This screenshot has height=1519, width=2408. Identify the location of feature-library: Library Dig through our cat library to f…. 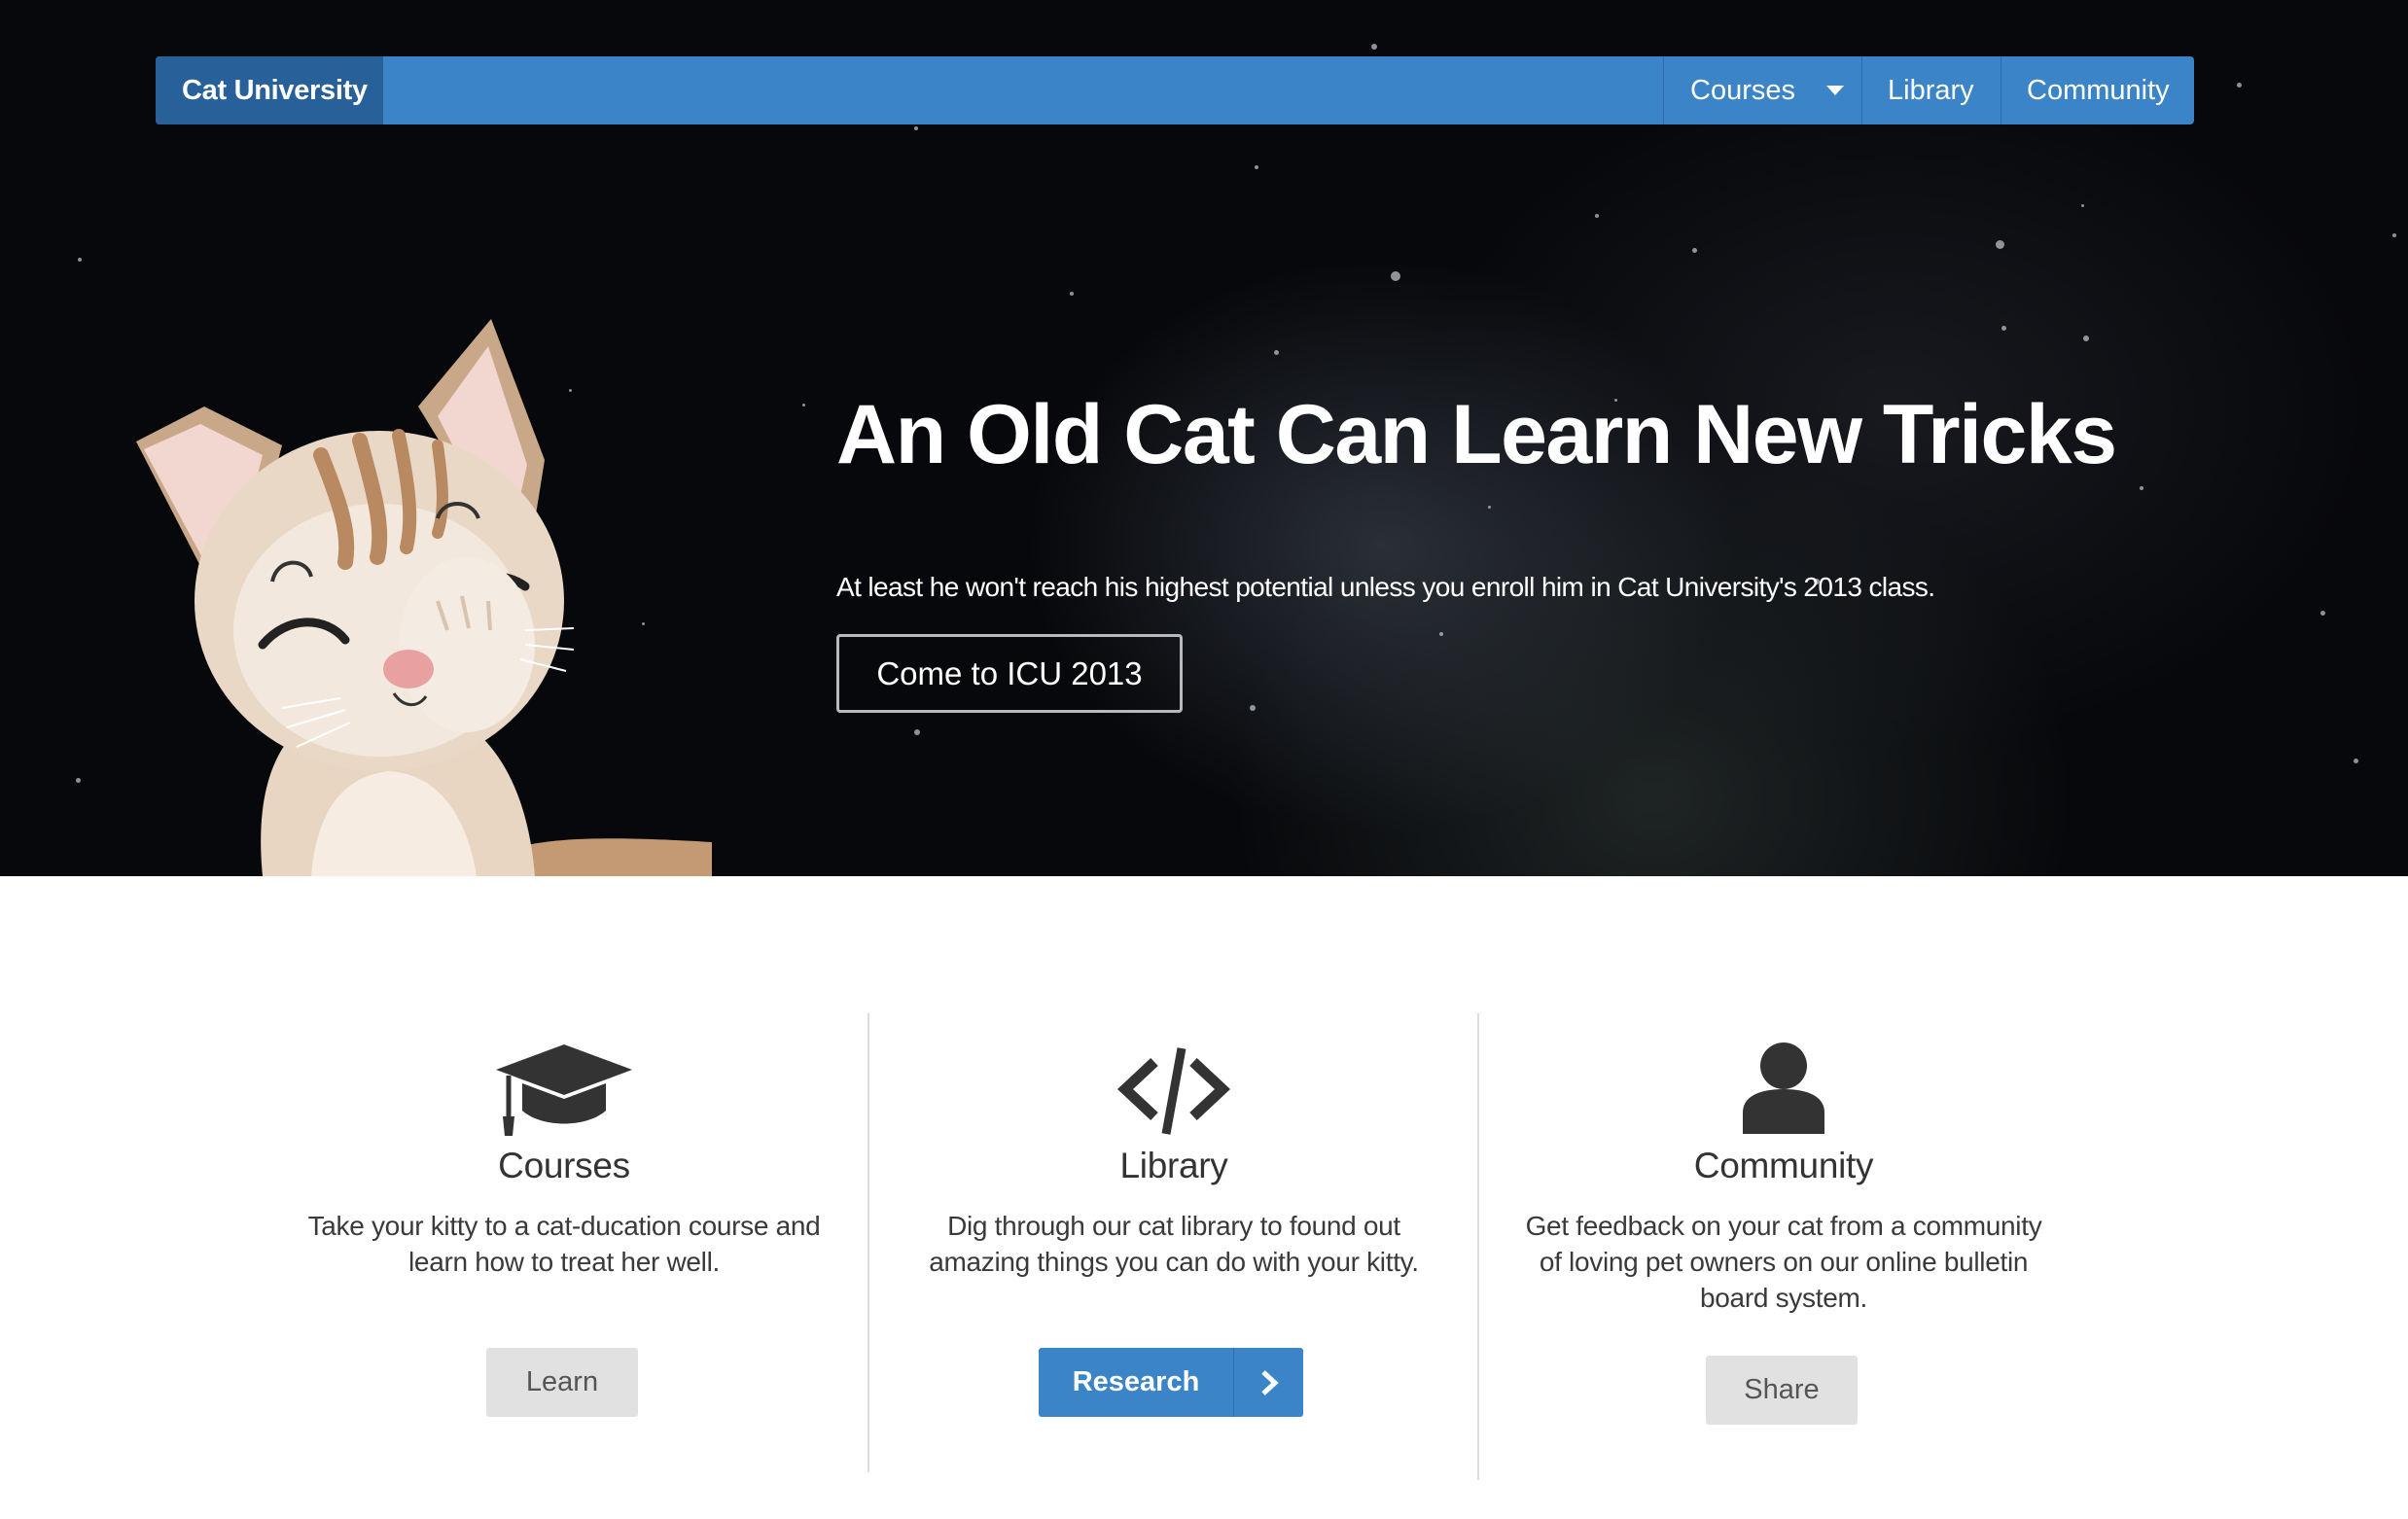
(1173, 1160).